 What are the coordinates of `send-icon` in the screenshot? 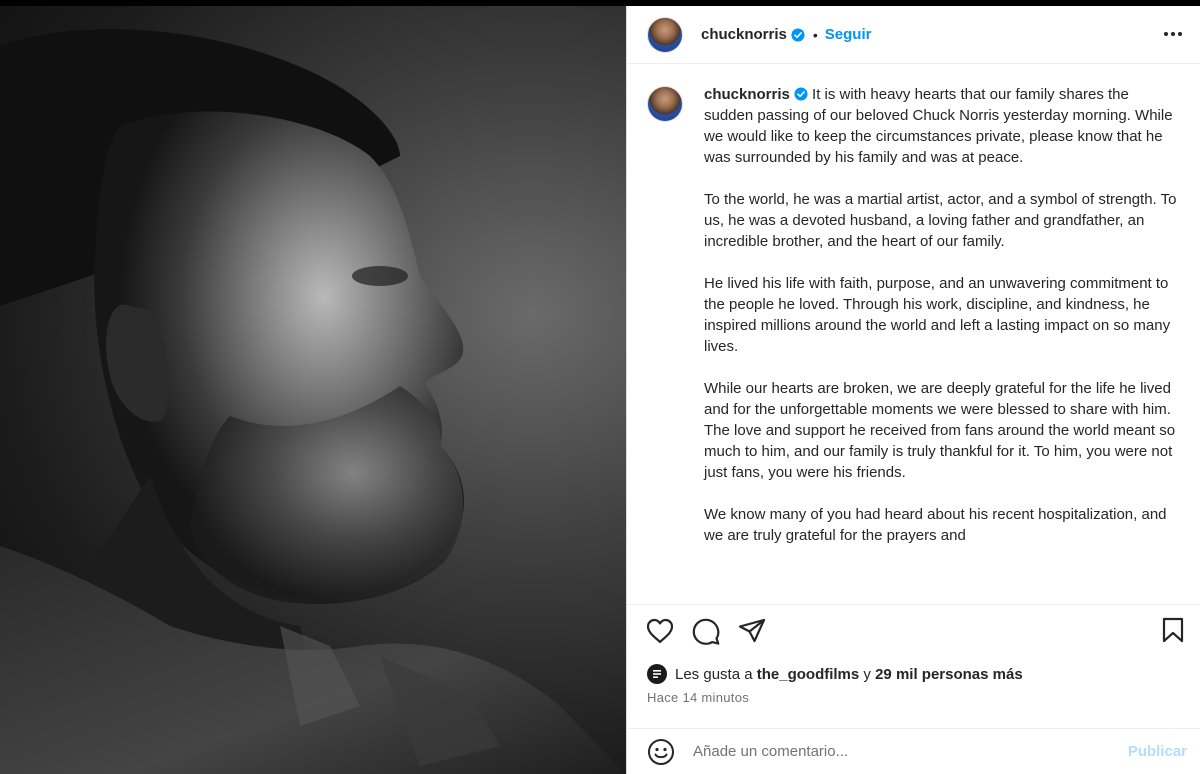 It's located at (752, 630).